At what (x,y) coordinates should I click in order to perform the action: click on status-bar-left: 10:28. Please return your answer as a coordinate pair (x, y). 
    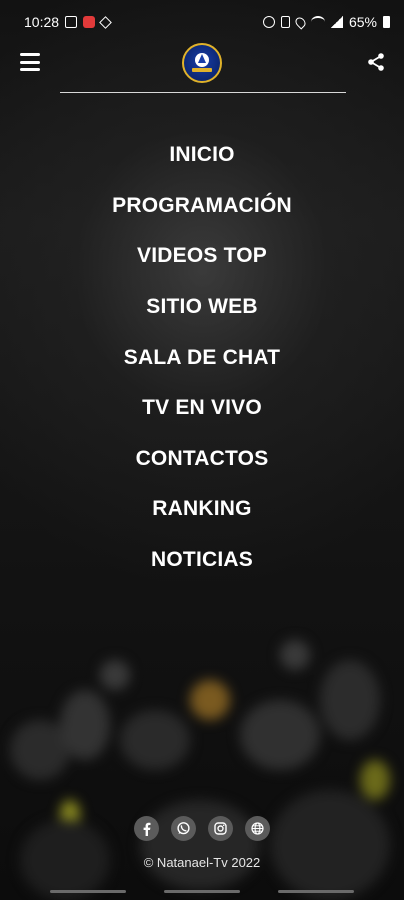
    Looking at the image, I should click on (68, 22).